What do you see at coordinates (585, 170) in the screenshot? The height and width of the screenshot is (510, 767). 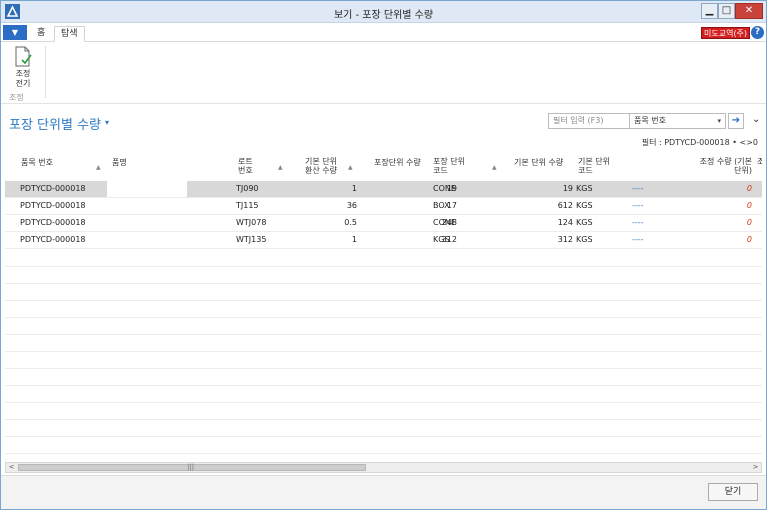 I see `col-header-base-code-line-2: 코드` at bounding box center [585, 170].